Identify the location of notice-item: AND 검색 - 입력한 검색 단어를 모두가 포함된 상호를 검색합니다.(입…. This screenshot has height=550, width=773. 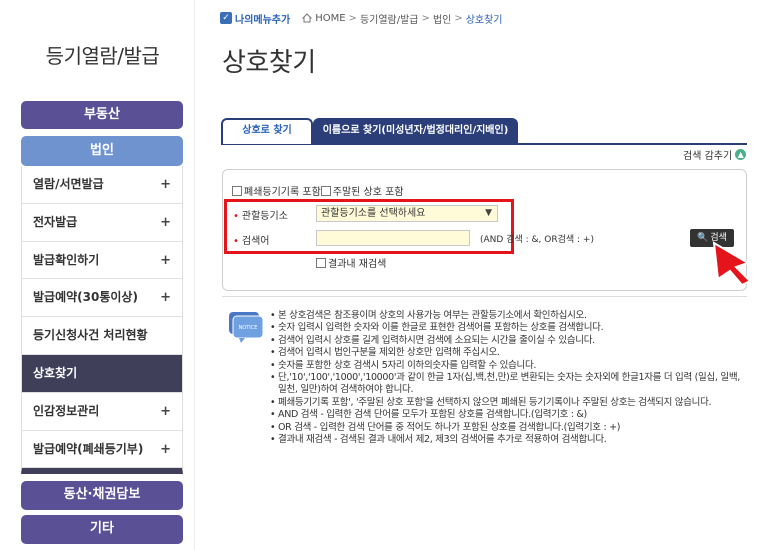
(505, 415).